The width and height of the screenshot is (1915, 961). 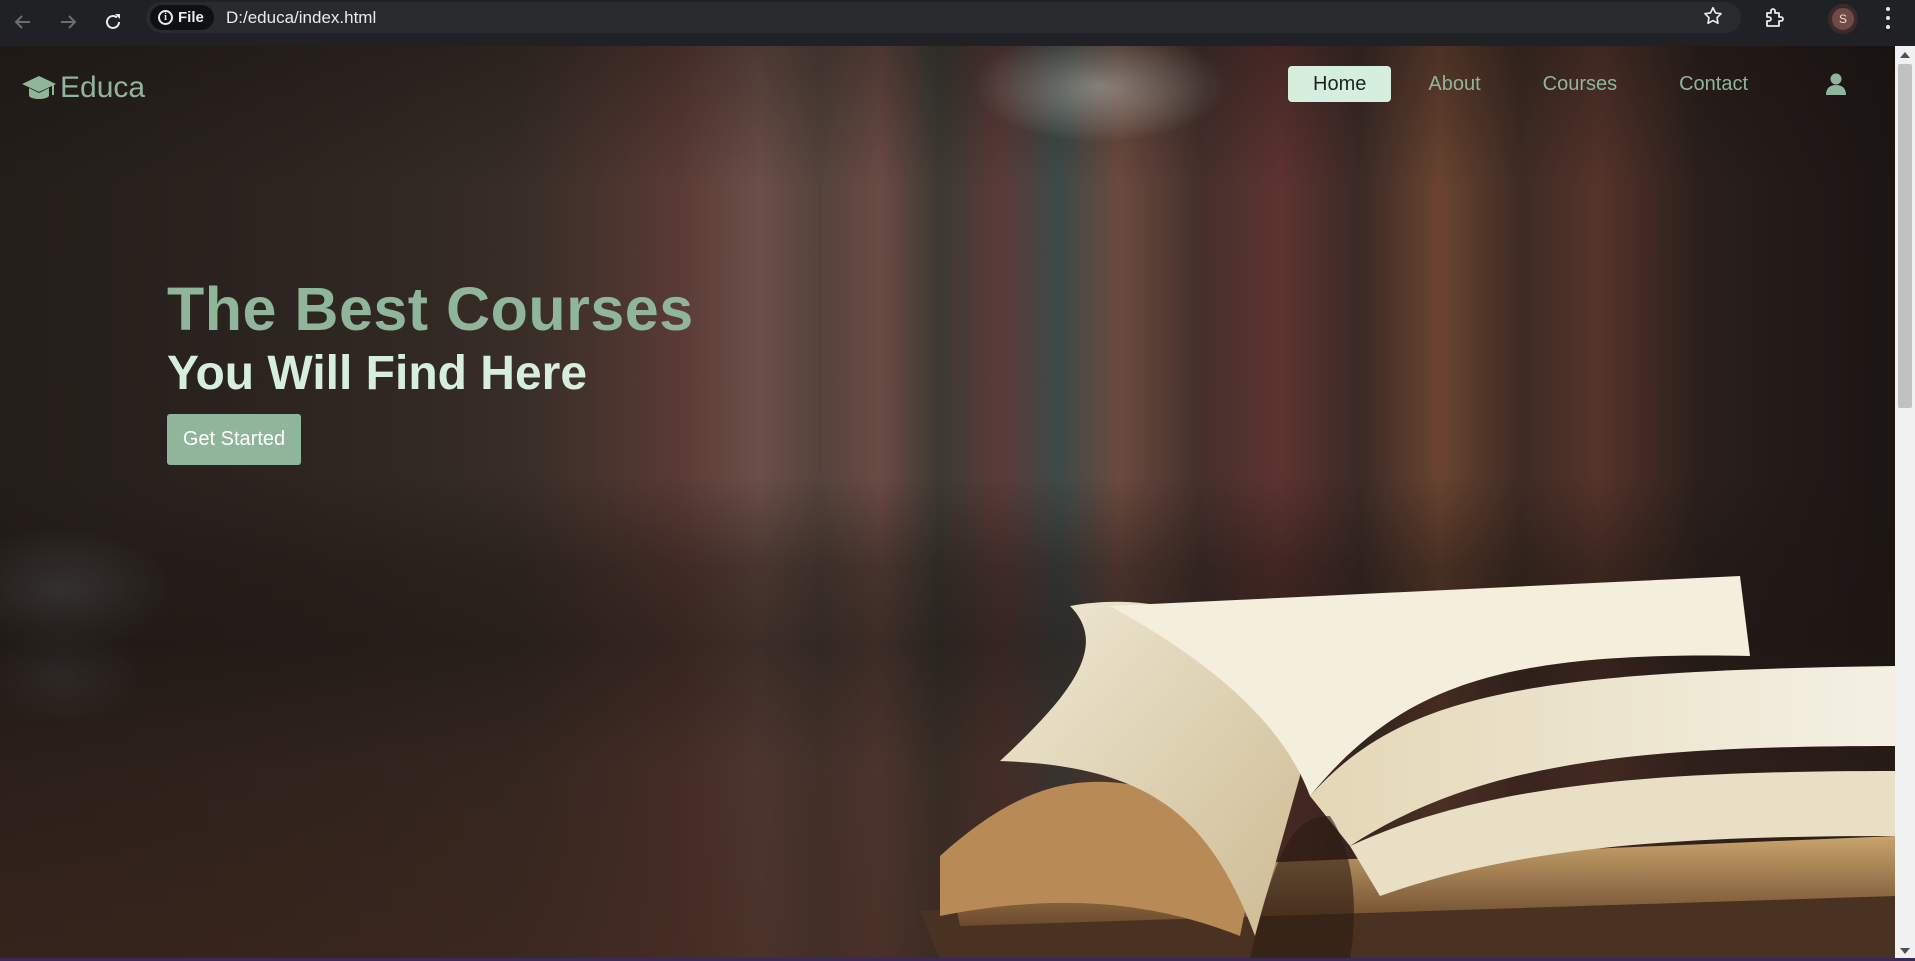 I want to click on nav-contact: Contact, so click(x=1713, y=84).